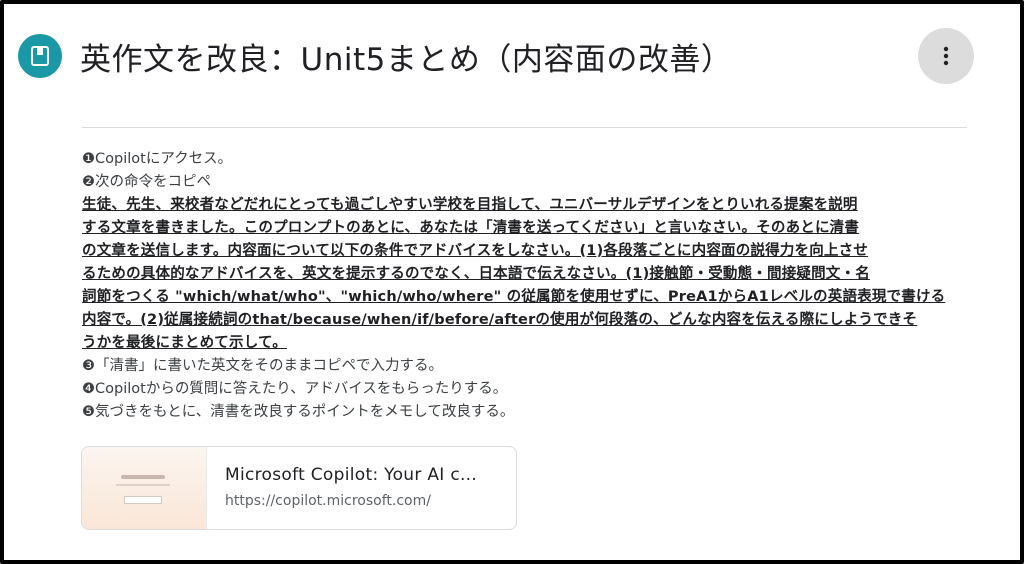  What do you see at coordinates (143, 485) in the screenshot?
I see `thumbnail-subtext` at bounding box center [143, 485].